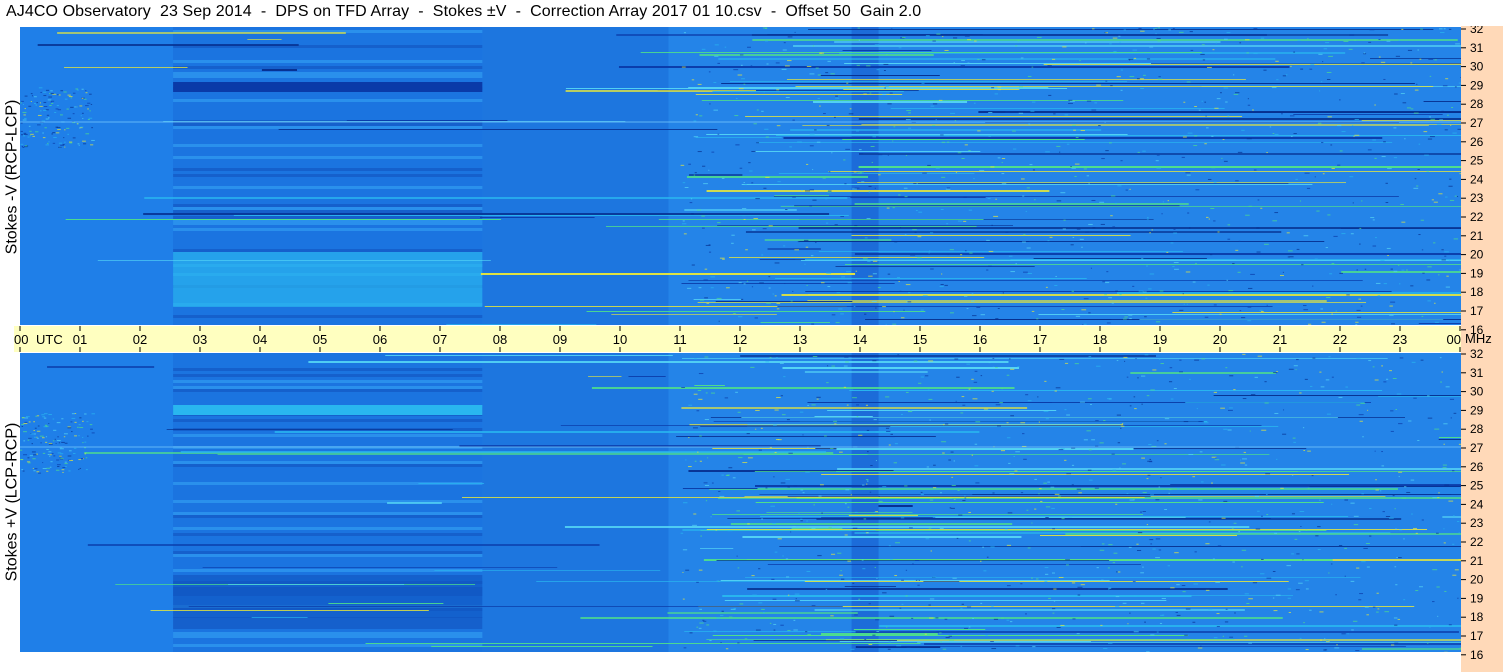 The width and height of the screenshot is (1503, 672). Describe the element at coordinates (1477, 198) in the screenshot. I see `freq-tick-label: 23` at that location.